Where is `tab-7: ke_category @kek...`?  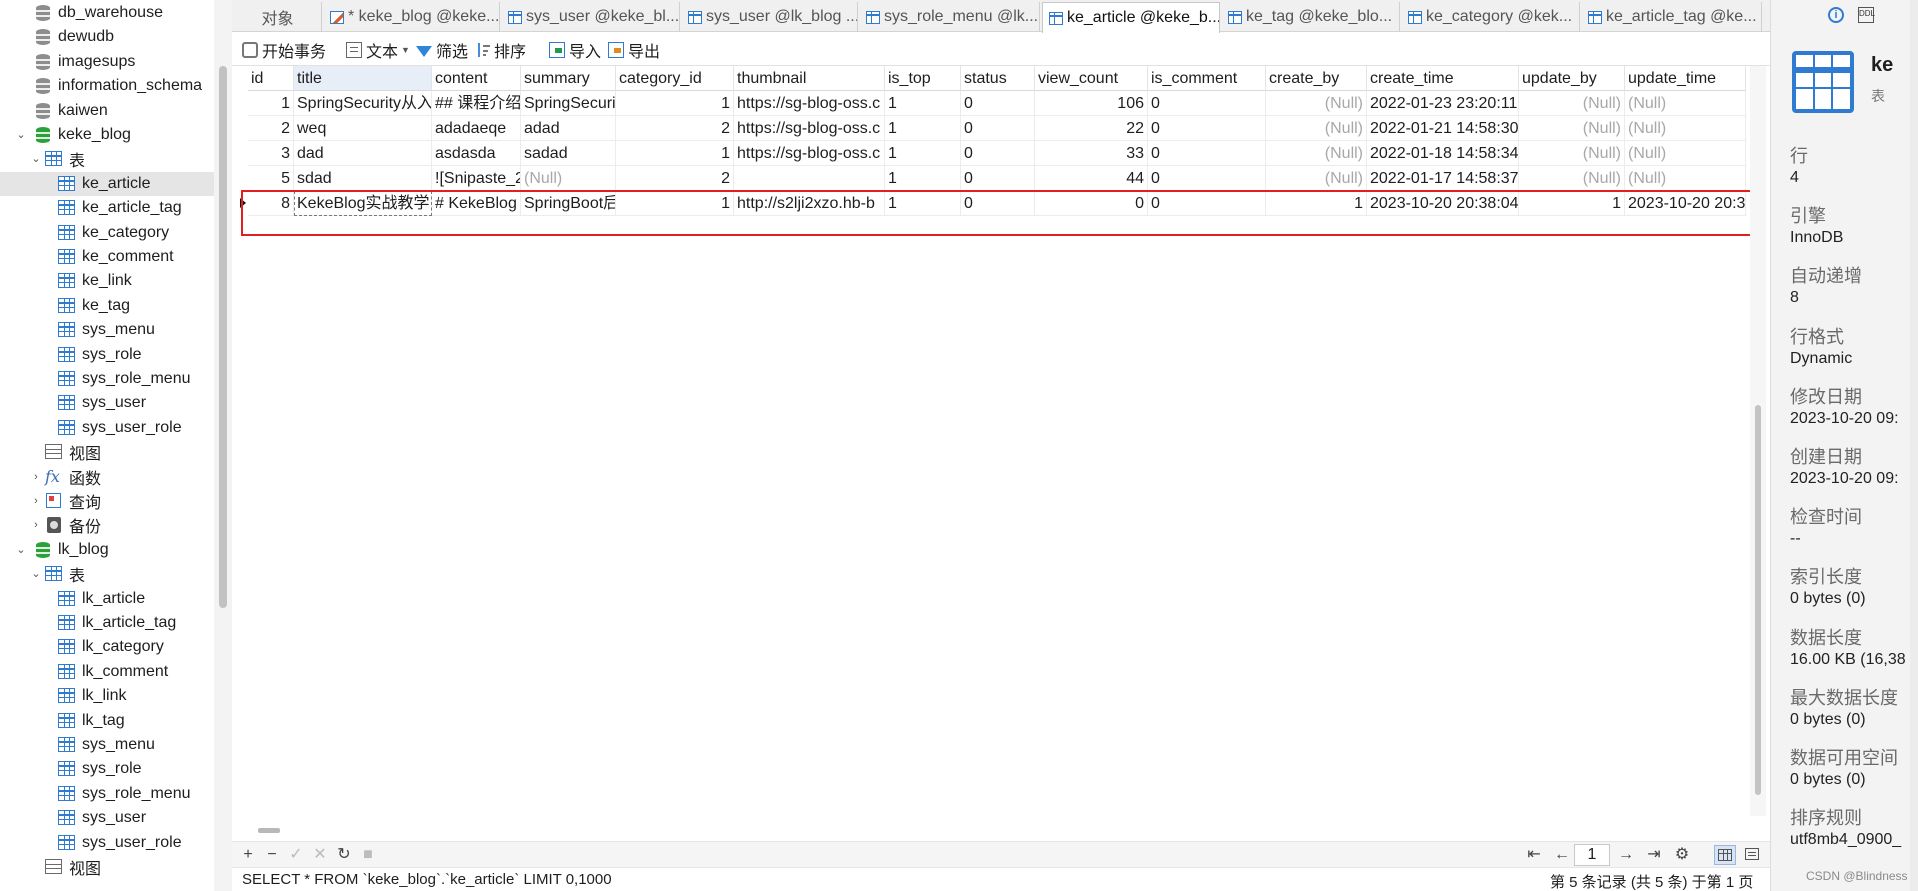 tab-7: ke_category @kek... is located at coordinates (1491, 17).